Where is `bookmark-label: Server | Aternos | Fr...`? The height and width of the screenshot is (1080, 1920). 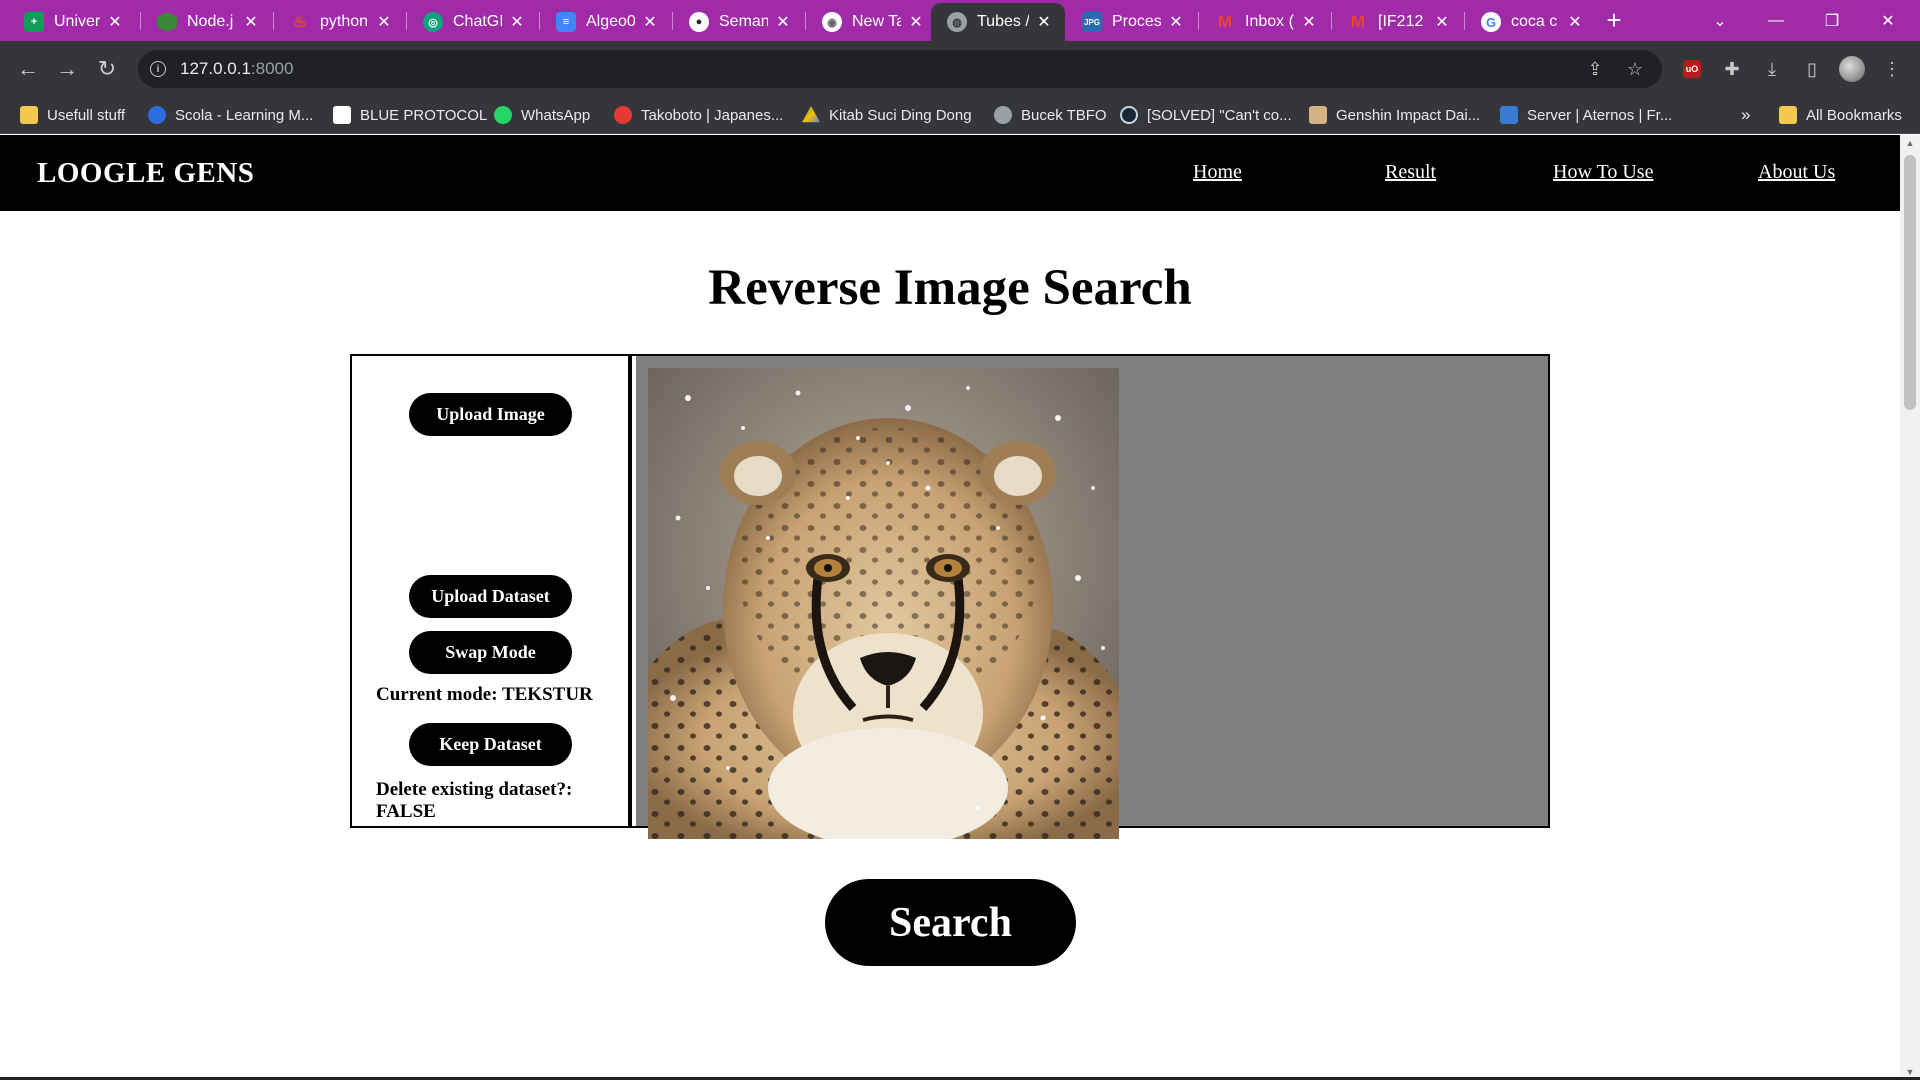
bookmark-label: Server | Aternos | Fr... is located at coordinates (1600, 115).